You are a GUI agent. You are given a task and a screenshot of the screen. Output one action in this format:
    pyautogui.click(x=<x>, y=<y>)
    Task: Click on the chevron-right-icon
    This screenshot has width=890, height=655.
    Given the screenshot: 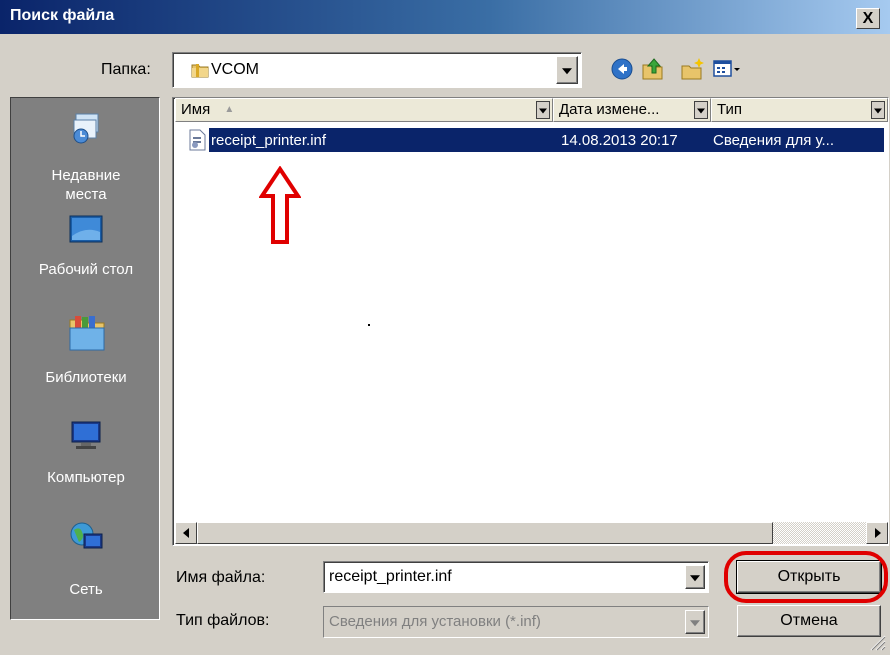 What is the action you would take?
    pyautogui.click(x=878, y=533)
    